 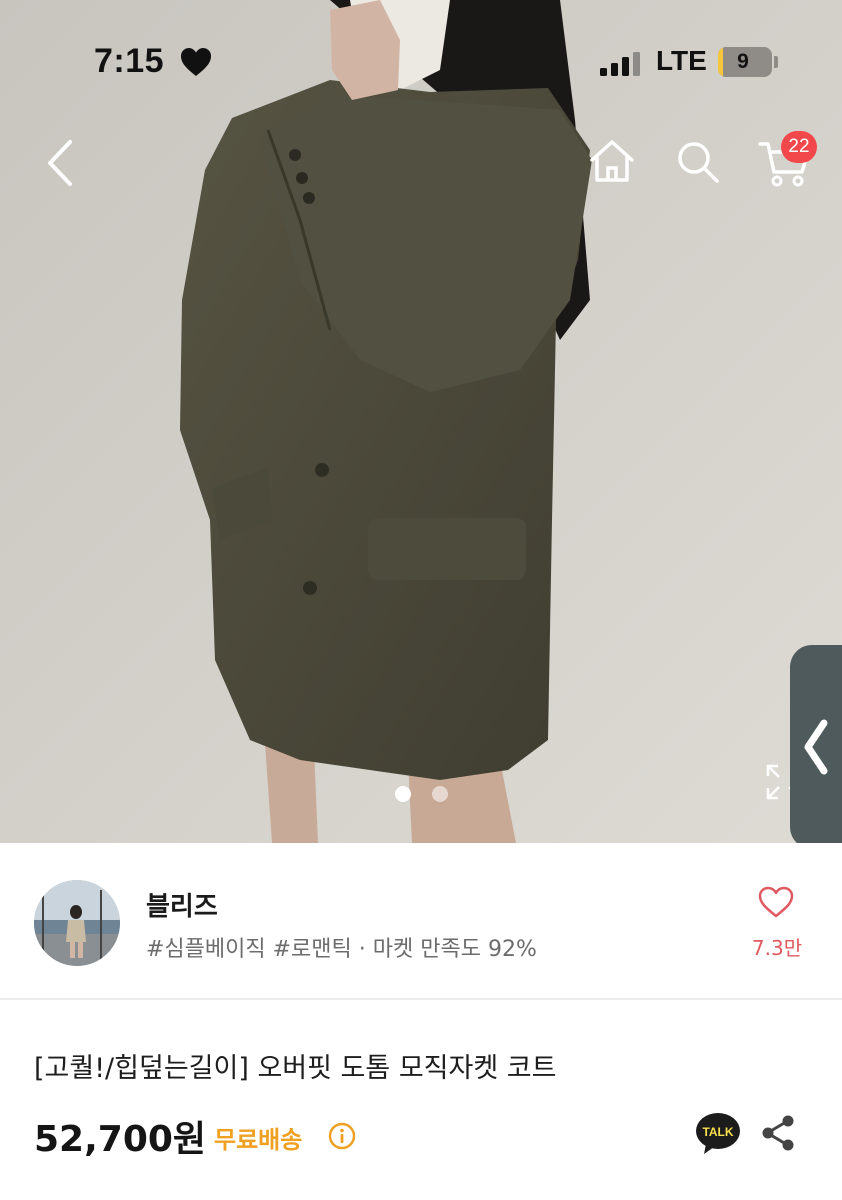 I want to click on share-button, so click(x=778, y=1133).